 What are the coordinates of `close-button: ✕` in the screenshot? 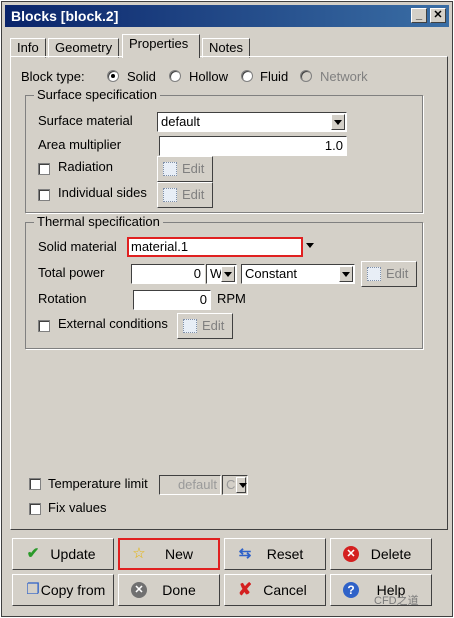 It's located at (438, 15).